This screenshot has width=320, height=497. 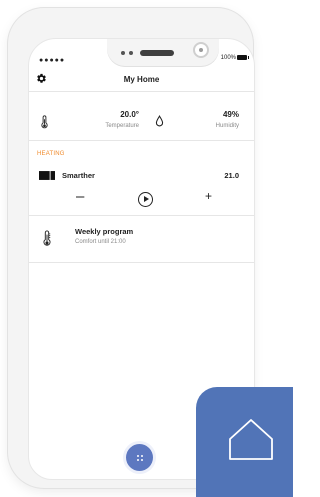 I want to click on page-title: My Home, so click(x=141, y=79).